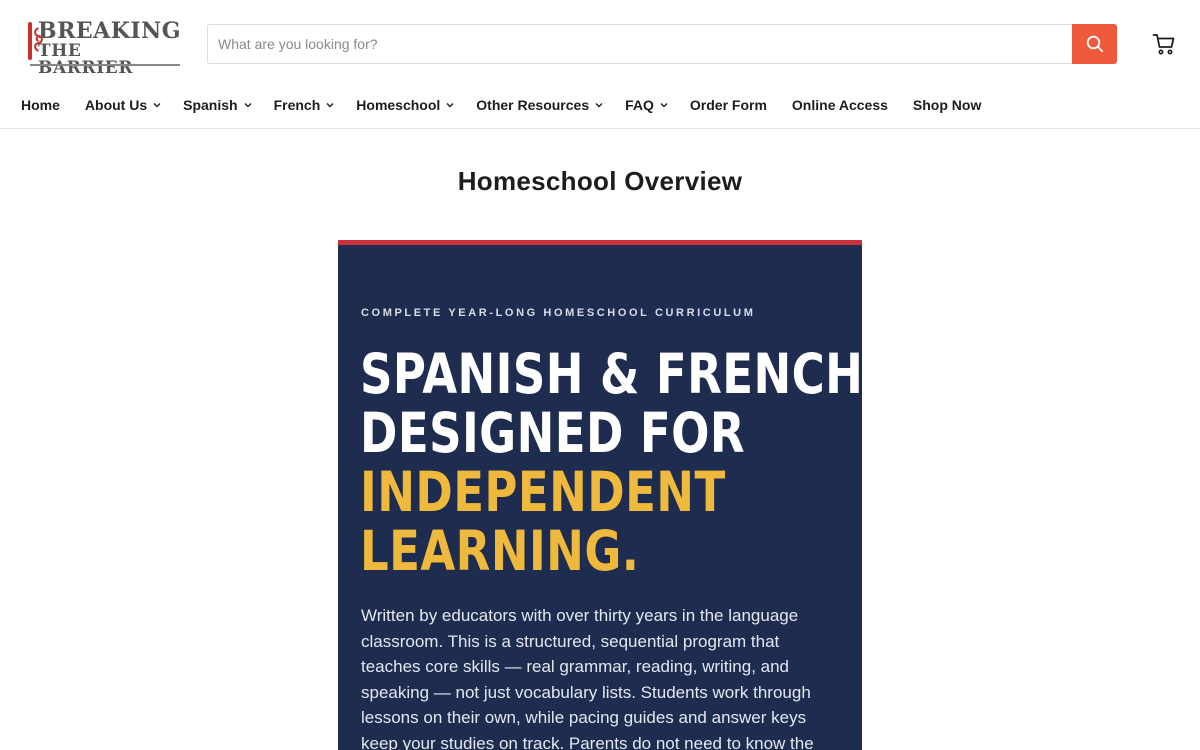  What do you see at coordinates (105, 65) in the screenshot?
I see `brand-underline` at bounding box center [105, 65].